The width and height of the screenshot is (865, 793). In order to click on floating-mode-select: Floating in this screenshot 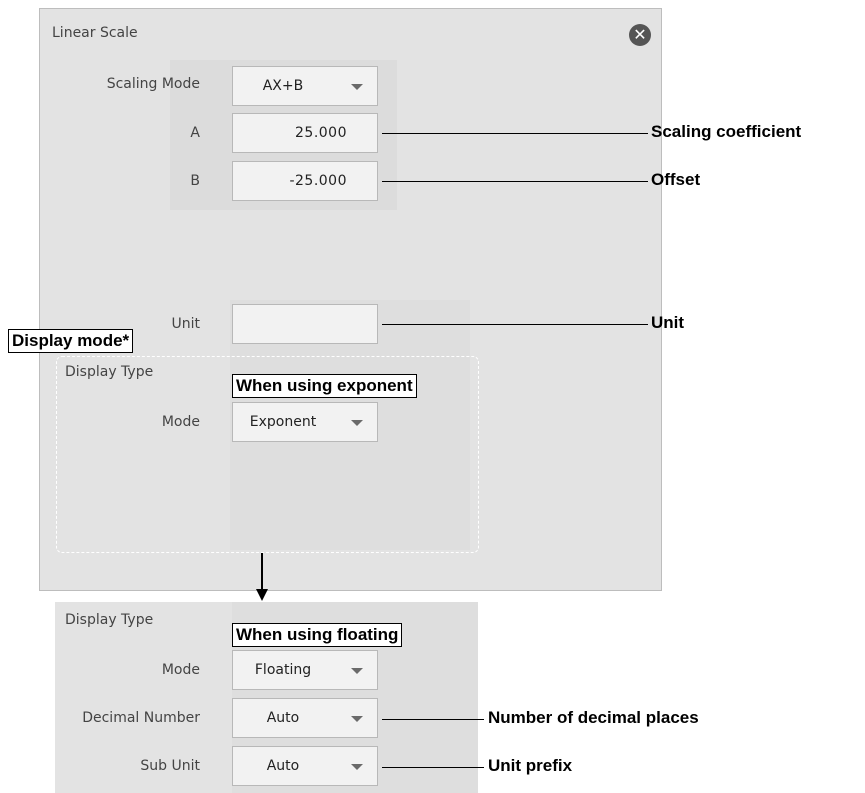, I will do `click(305, 670)`.